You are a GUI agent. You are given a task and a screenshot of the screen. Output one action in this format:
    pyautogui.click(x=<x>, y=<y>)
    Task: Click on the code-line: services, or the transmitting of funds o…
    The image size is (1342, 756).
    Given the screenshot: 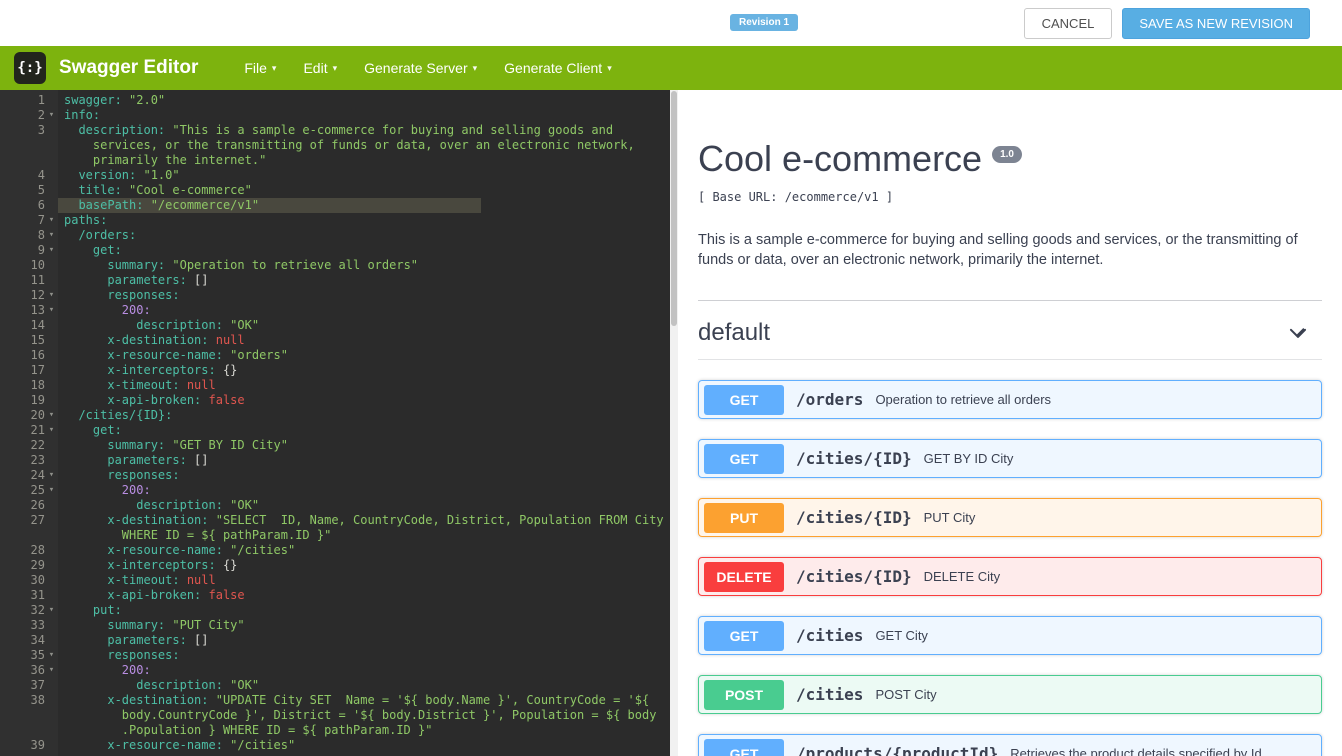 What is the action you would take?
    pyautogui.click(x=339, y=145)
    